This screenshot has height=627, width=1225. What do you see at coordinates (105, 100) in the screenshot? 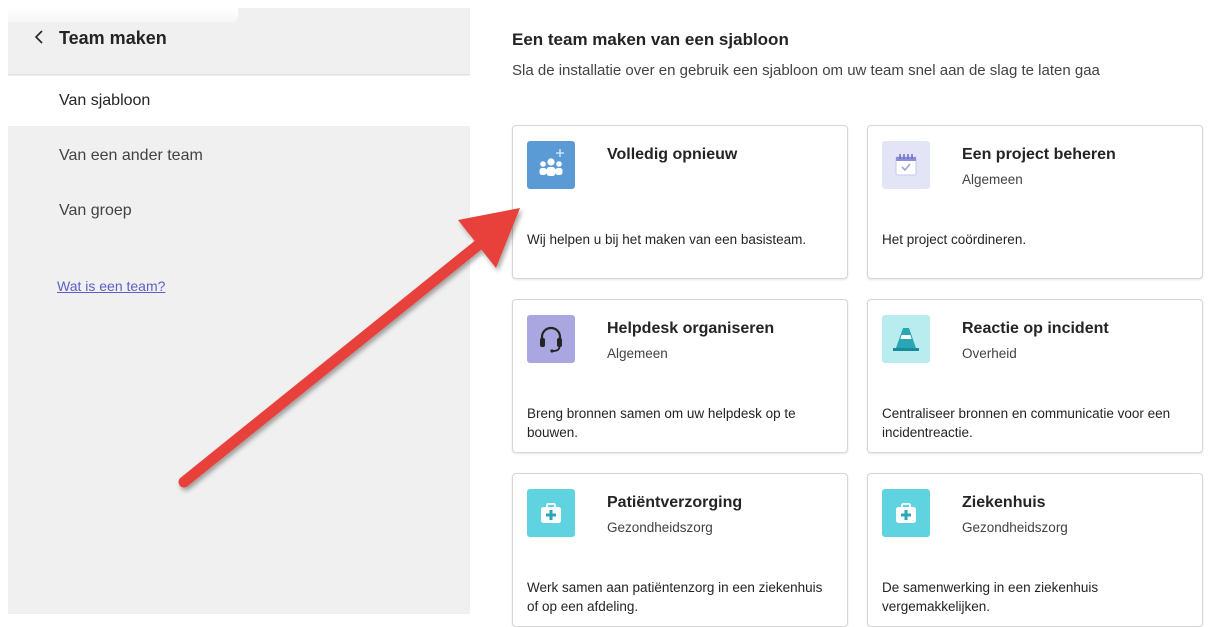
I see `nav-item-label: Van sjabloon` at bounding box center [105, 100].